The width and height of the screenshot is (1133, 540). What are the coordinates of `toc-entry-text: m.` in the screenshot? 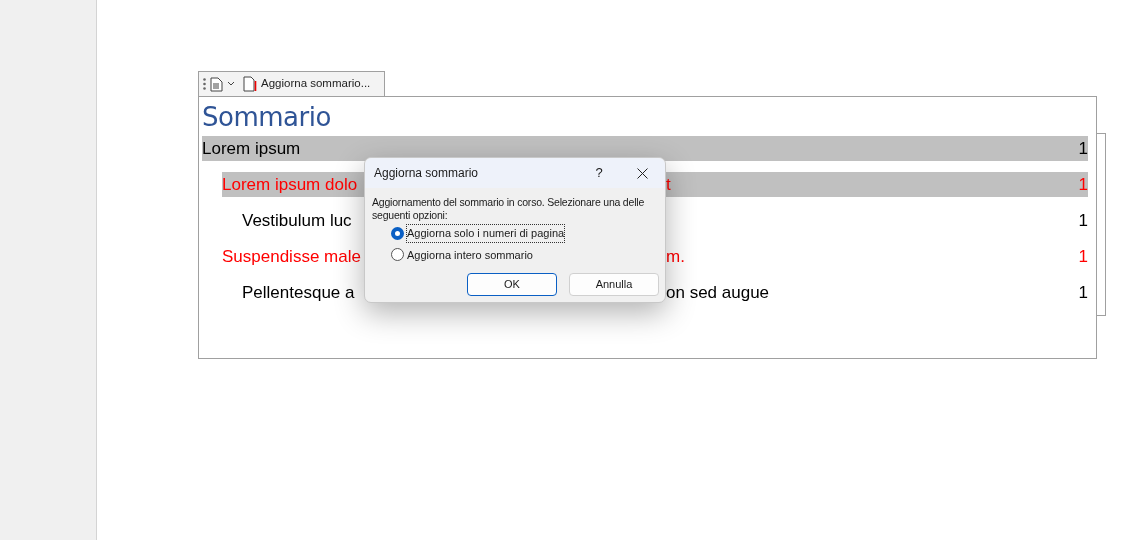 It's located at (675, 256).